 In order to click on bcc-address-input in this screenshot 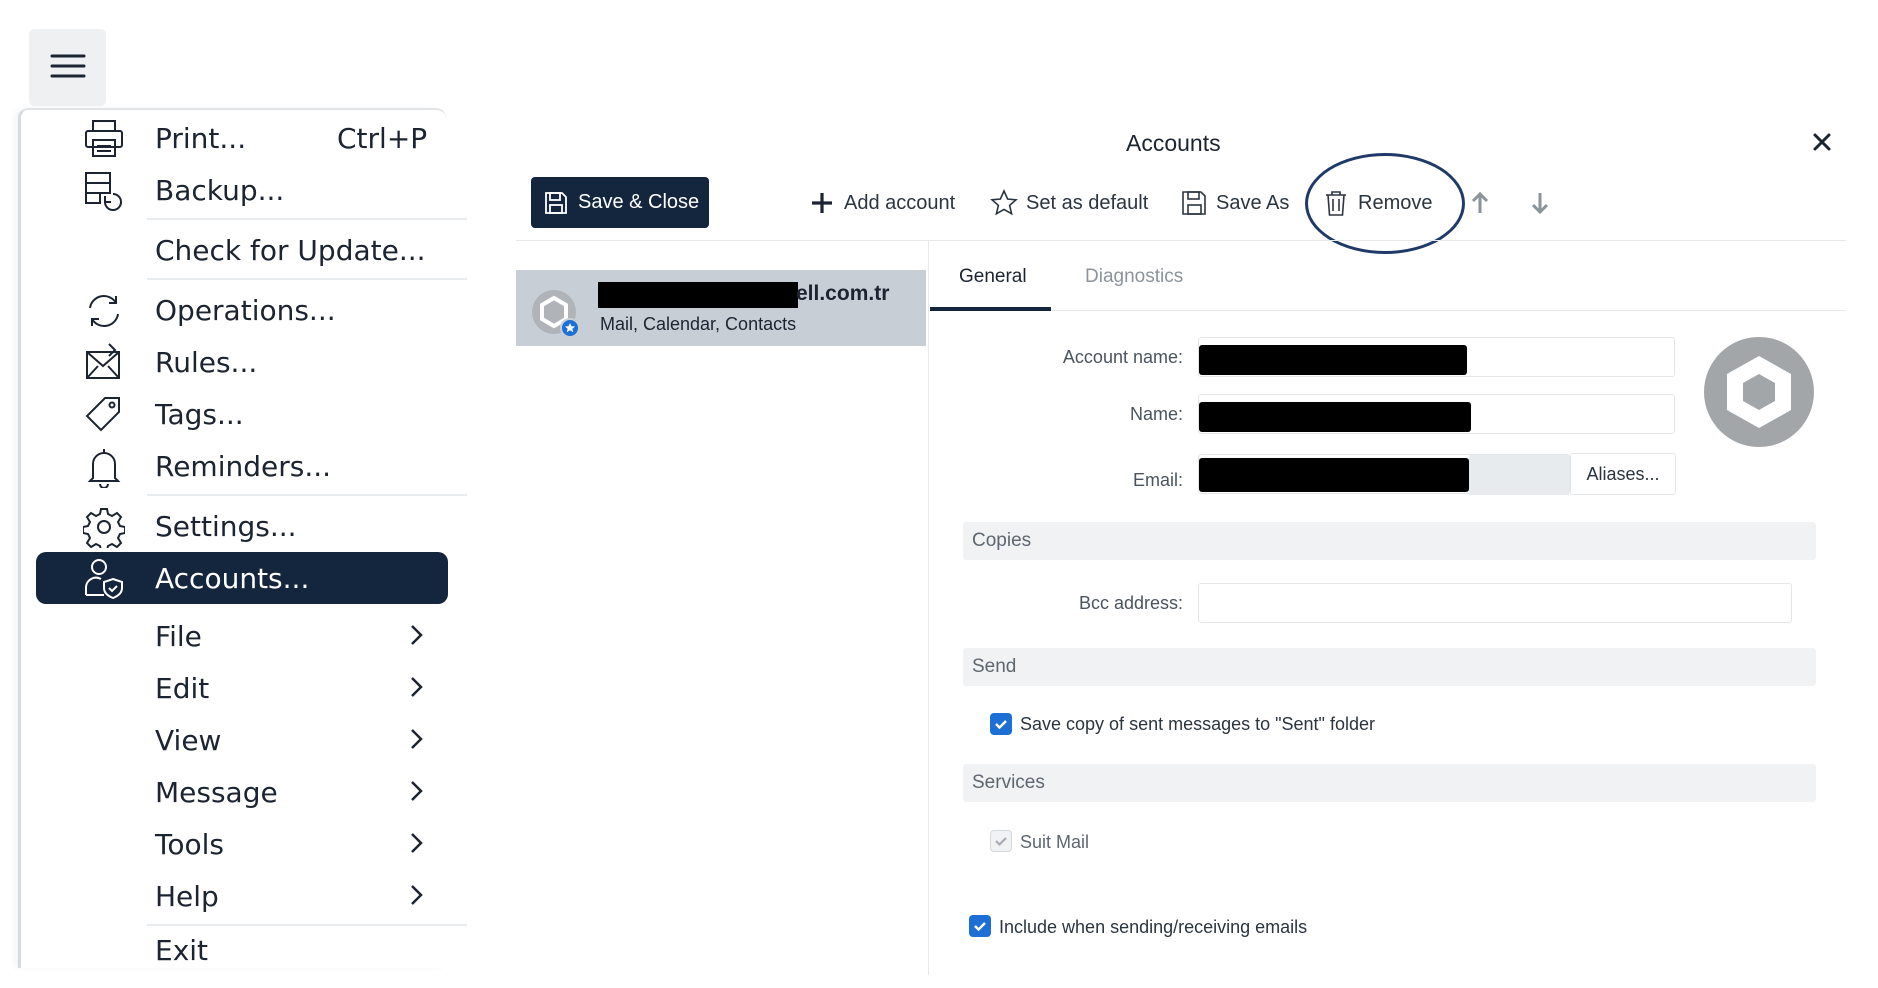, I will do `click(1495, 603)`.